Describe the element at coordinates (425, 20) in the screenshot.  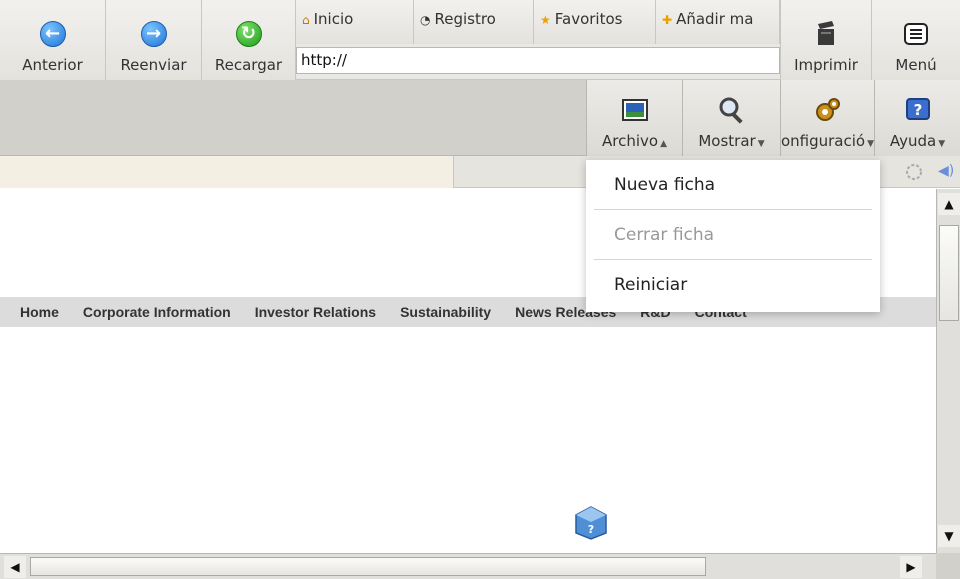
I see `clock-icon: ◔` at that location.